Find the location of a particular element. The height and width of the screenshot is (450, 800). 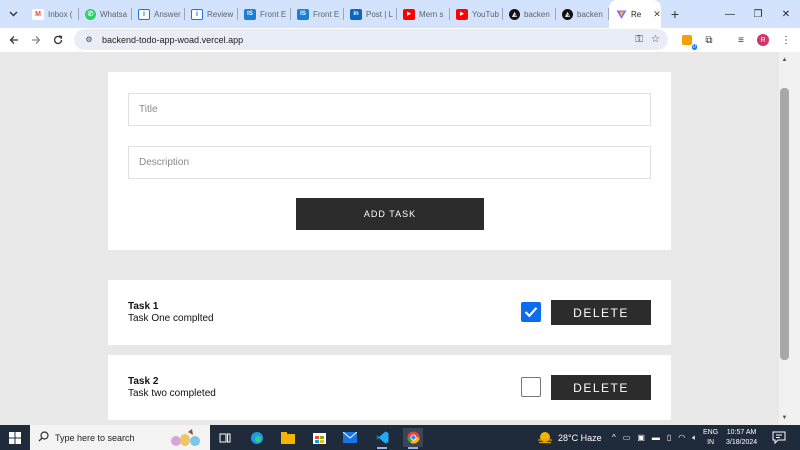

new-tab-plus-icon: + is located at coordinates (675, 14).